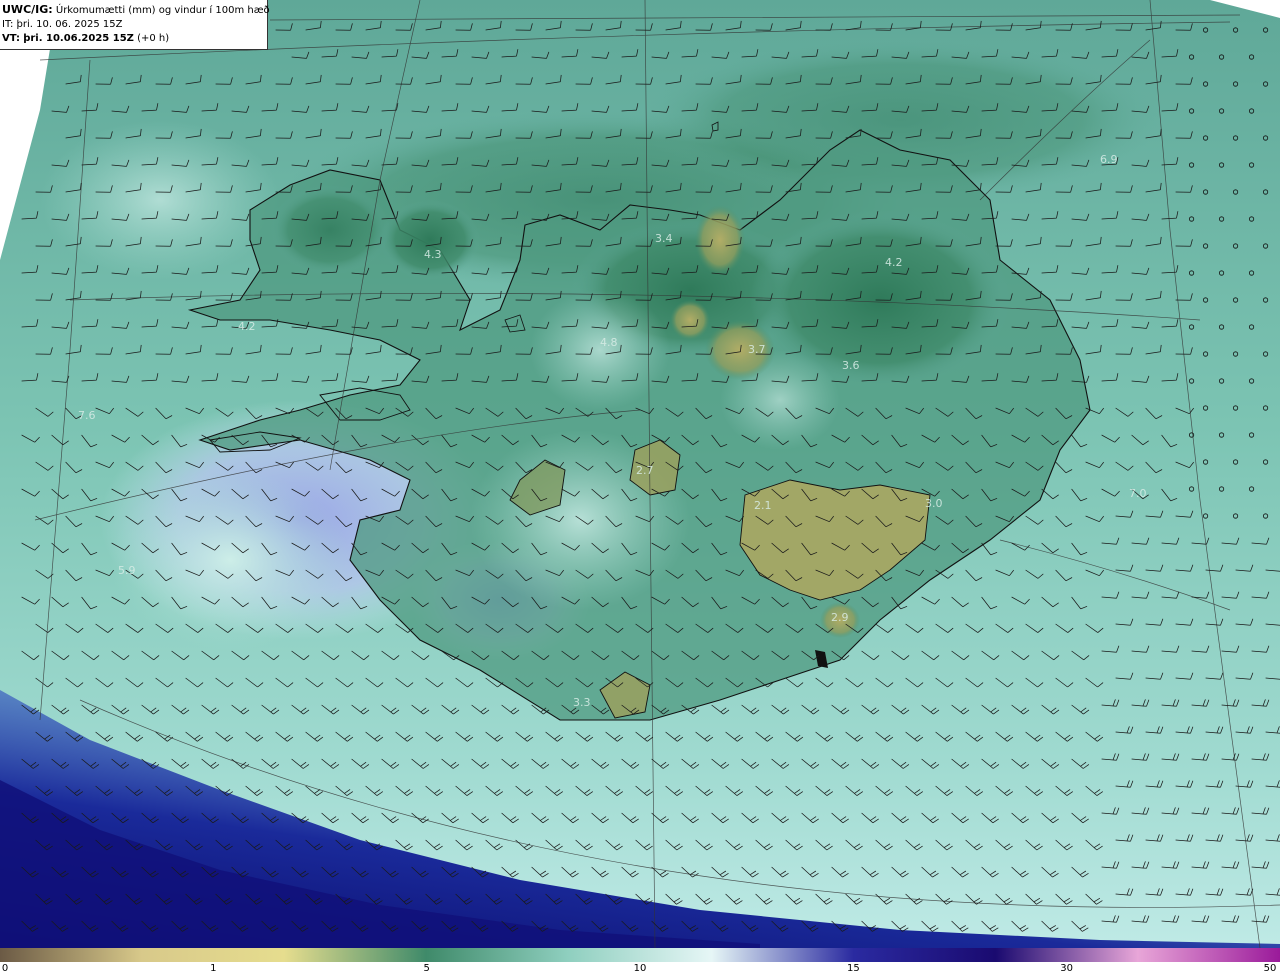  Describe the element at coordinates (840, 617) in the screenshot. I see `precip-value-label: 2.9` at that location.